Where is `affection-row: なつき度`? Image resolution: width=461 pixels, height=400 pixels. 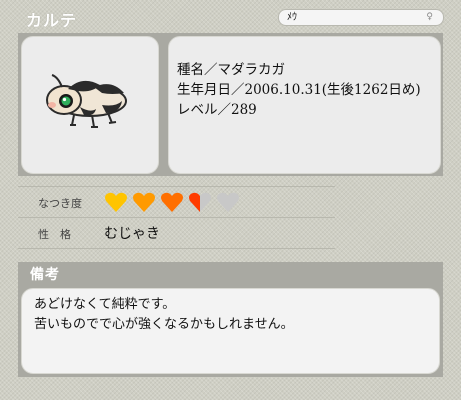 affection-row: なつき度 is located at coordinates (176, 201).